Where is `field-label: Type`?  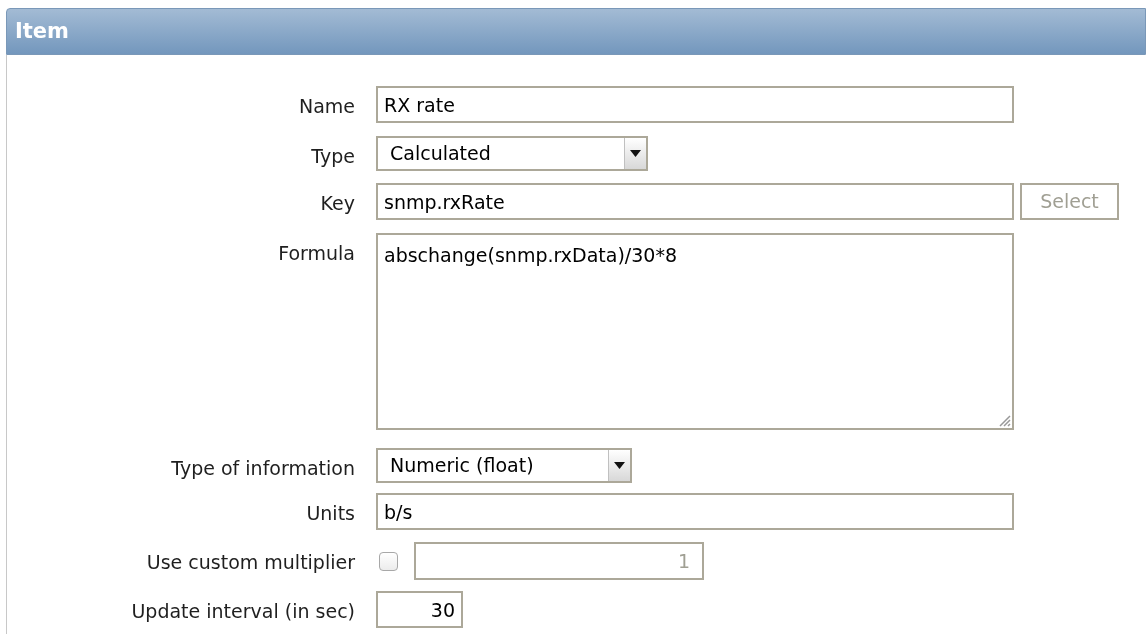
field-label: Type is located at coordinates (332, 156).